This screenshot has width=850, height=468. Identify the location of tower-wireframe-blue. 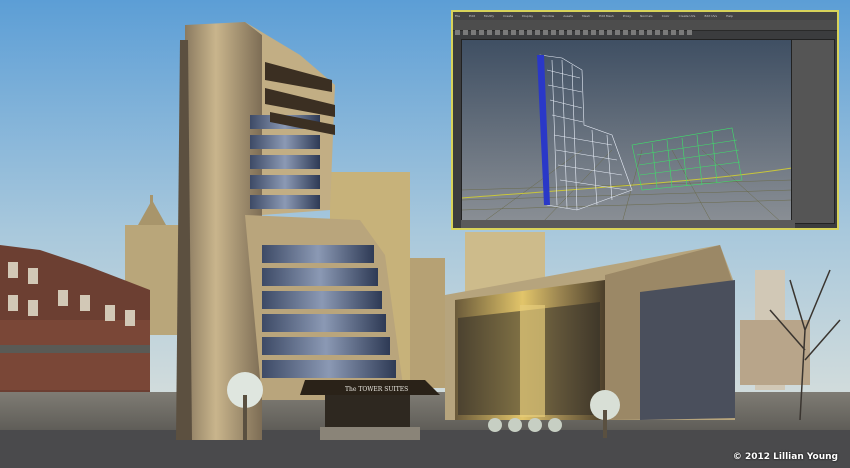
(543, 130).